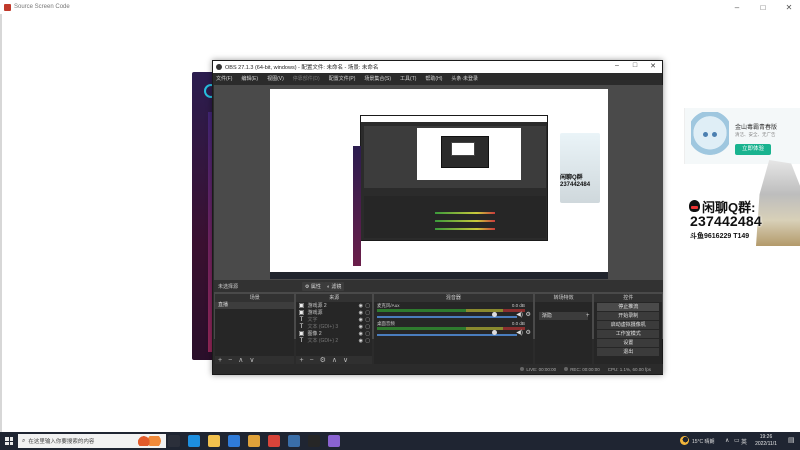  What do you see at coordinates (301, 360) in the screenshot?
I see `add-source-icon: +` at bounding box center [301, 360].